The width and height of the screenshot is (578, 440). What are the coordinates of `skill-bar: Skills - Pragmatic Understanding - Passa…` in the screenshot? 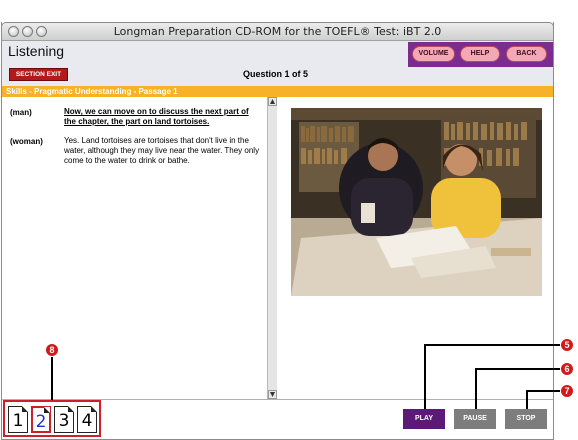 It's located at (277, 91).